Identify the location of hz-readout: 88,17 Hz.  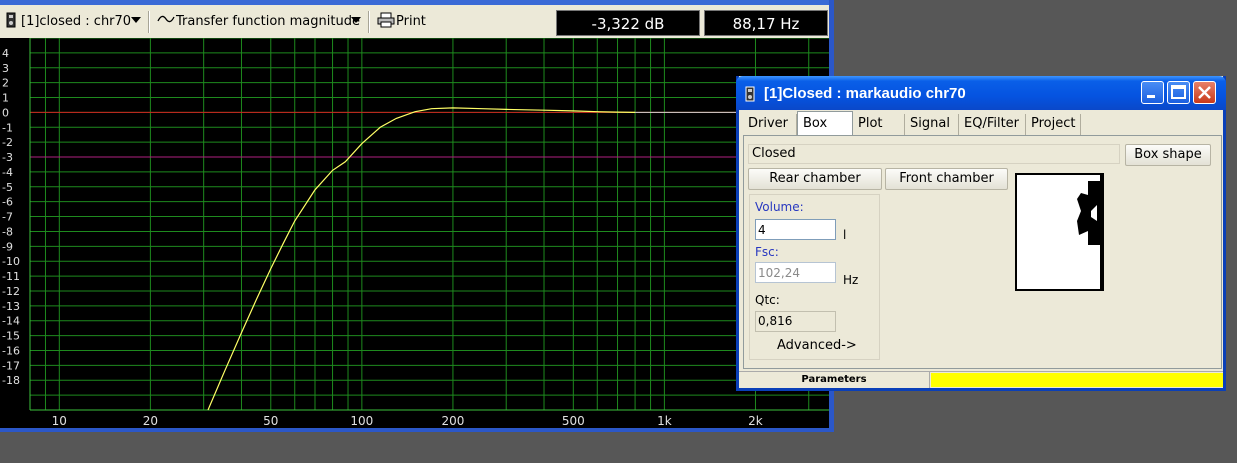
(766, 23).